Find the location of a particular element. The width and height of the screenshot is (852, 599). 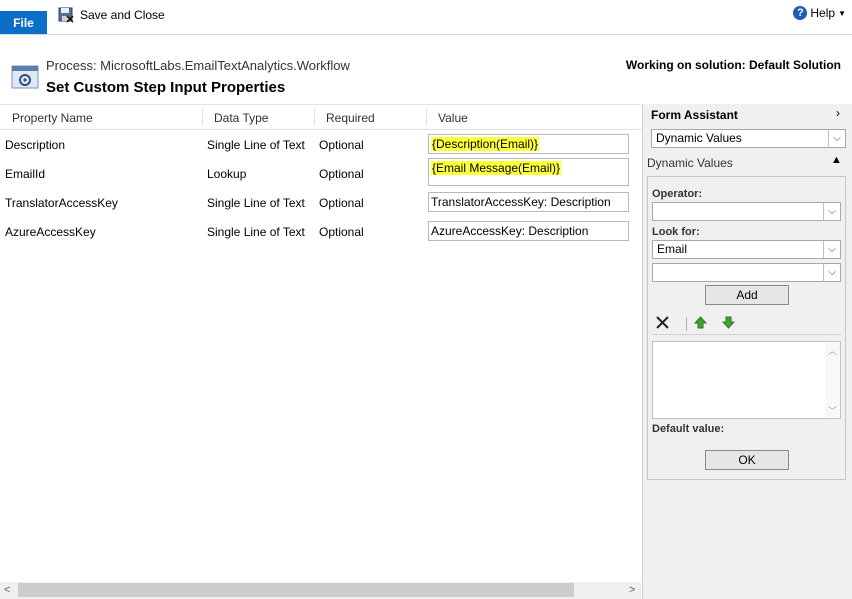

dynamic-values-section-label: Dynamic Values is located at coordinates (690, 163).